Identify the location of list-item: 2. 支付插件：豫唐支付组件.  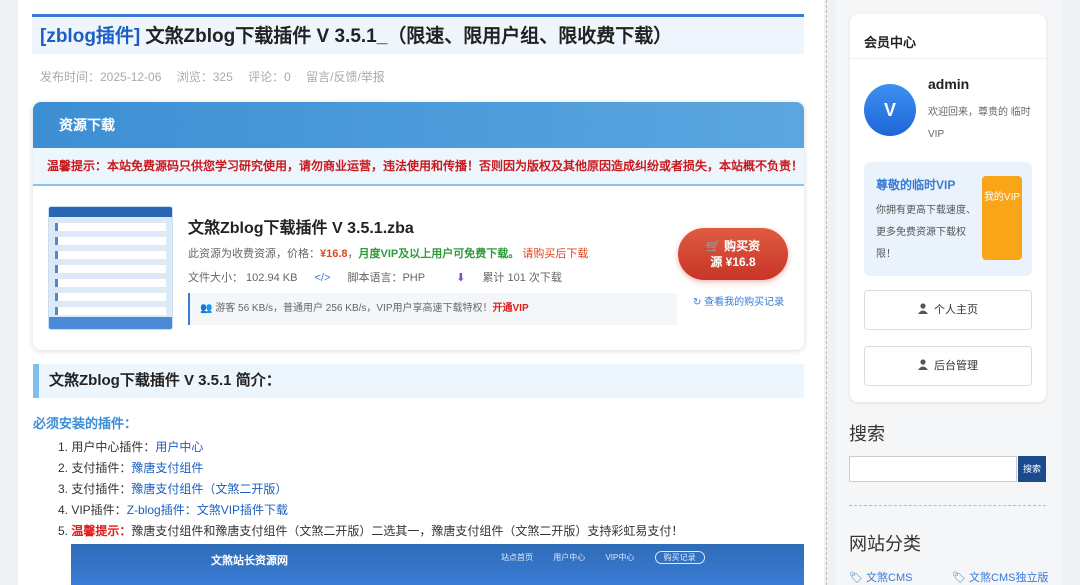
(131, 468).